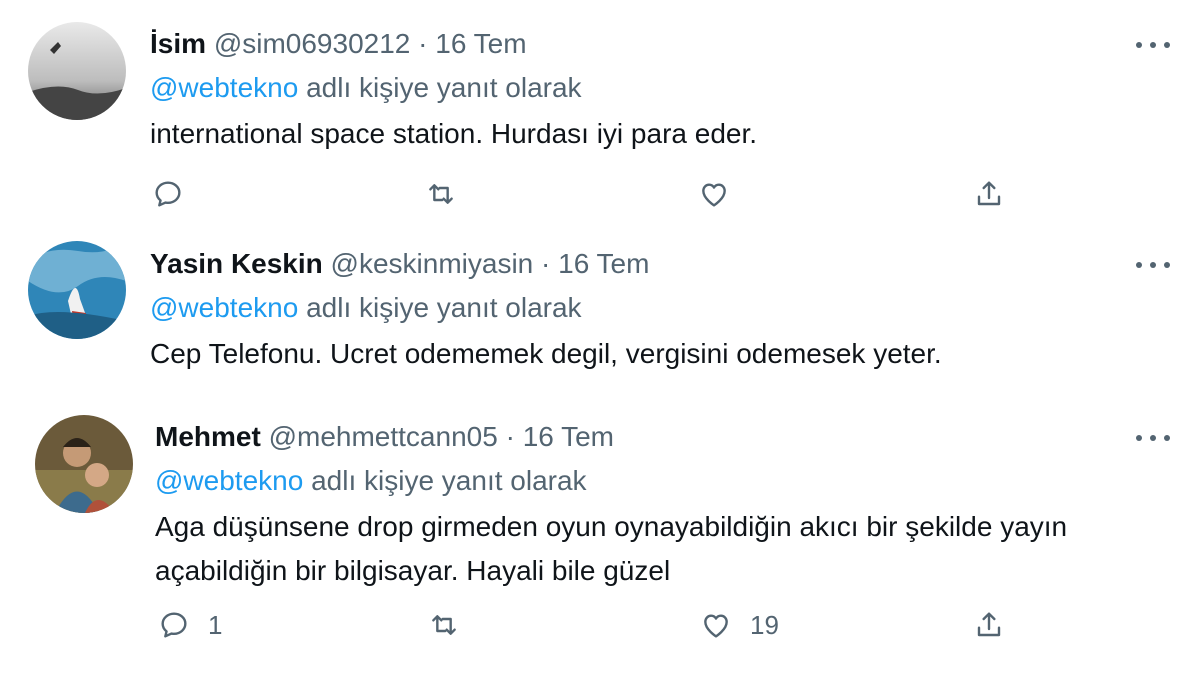 This screenshot has height=675, width=1200. Describe the element at coordinates (190, 625) in the screenshot. I see `reply-button: 1` at that location.